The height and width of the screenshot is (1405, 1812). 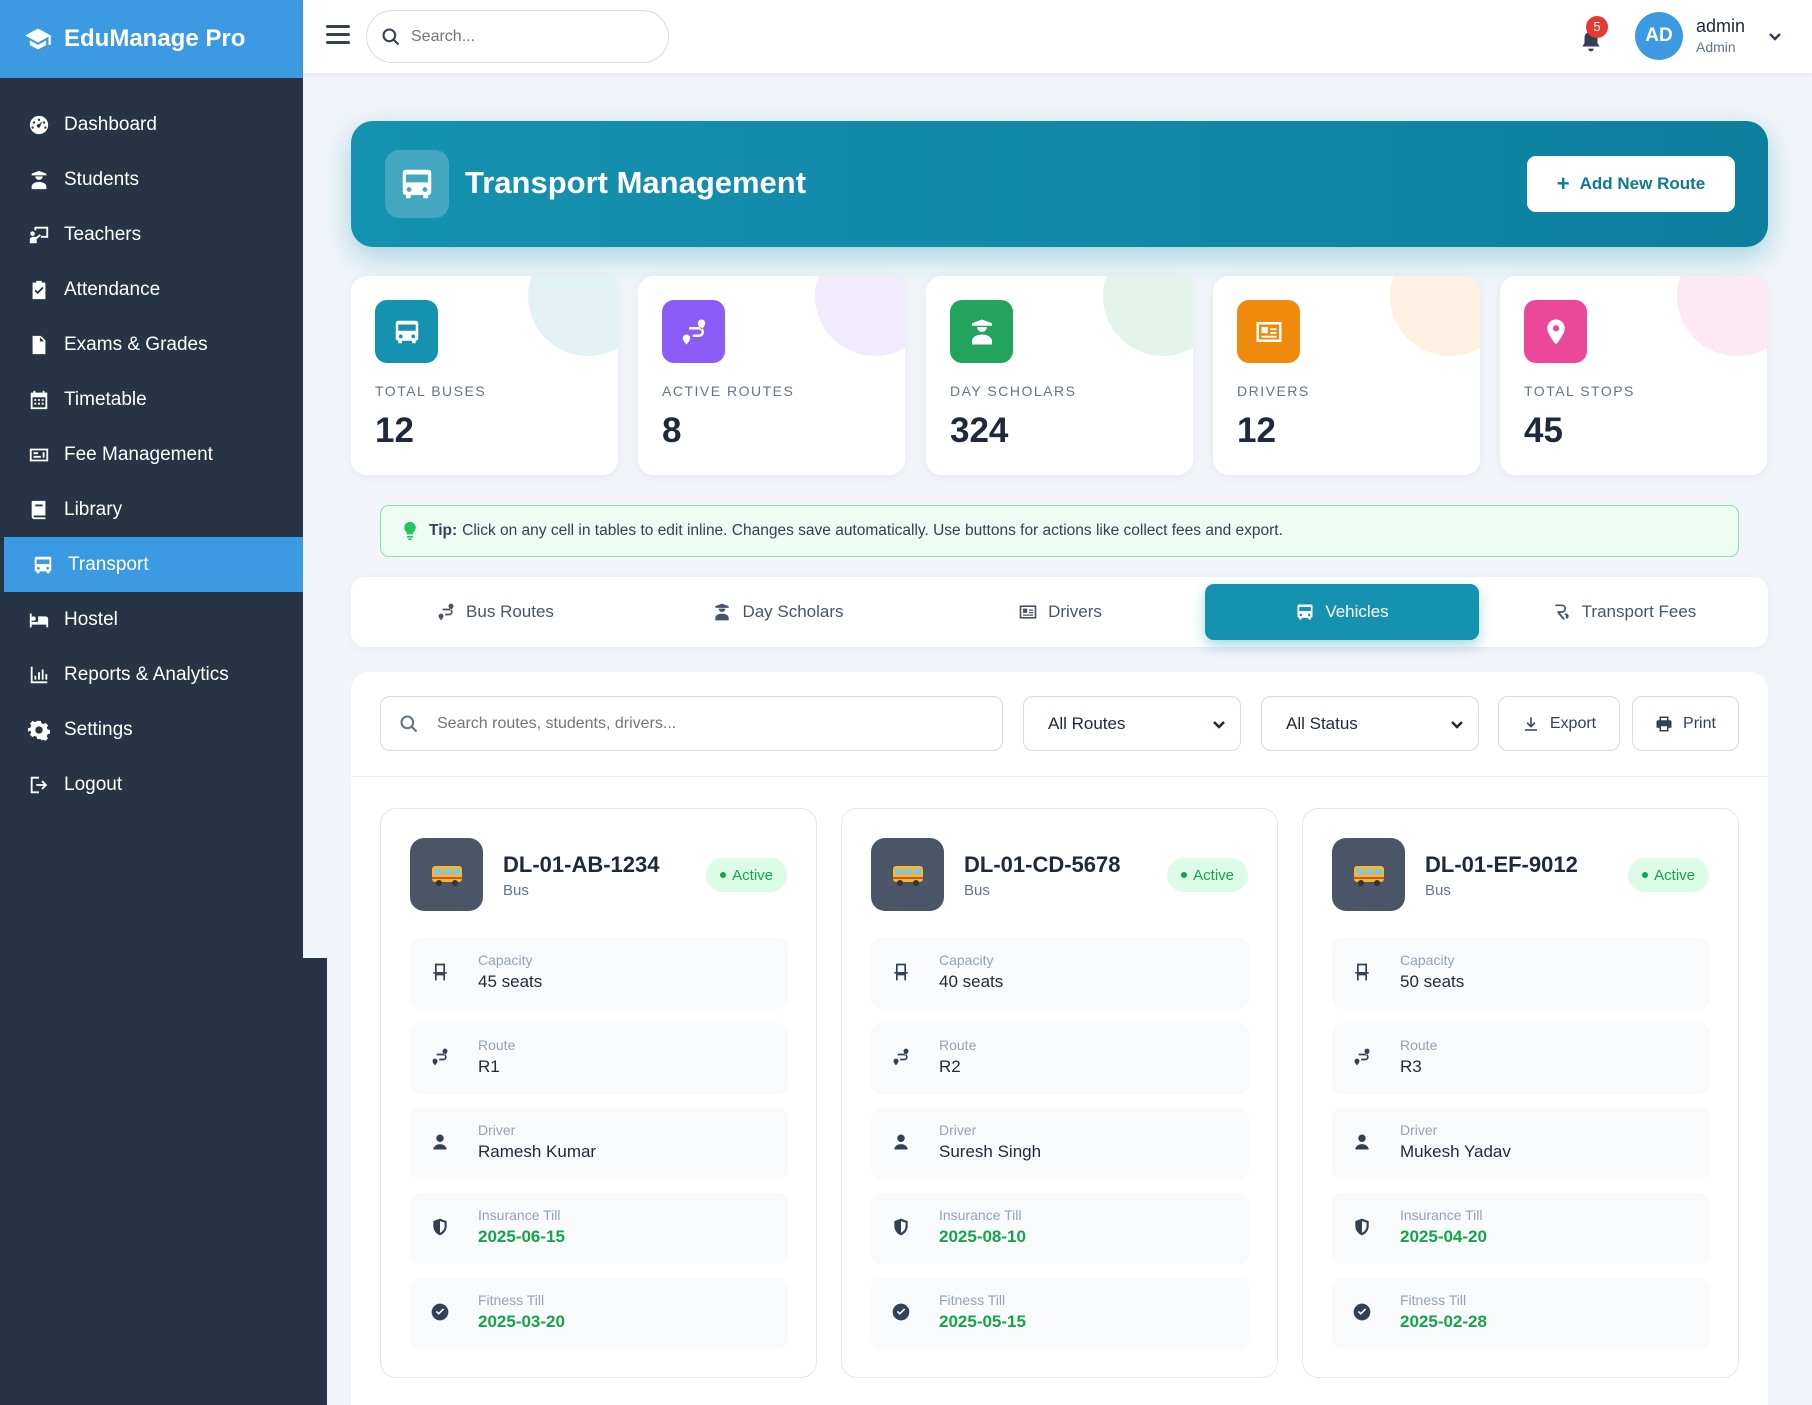 I want to click on global-search, so click(x=517, y=36).